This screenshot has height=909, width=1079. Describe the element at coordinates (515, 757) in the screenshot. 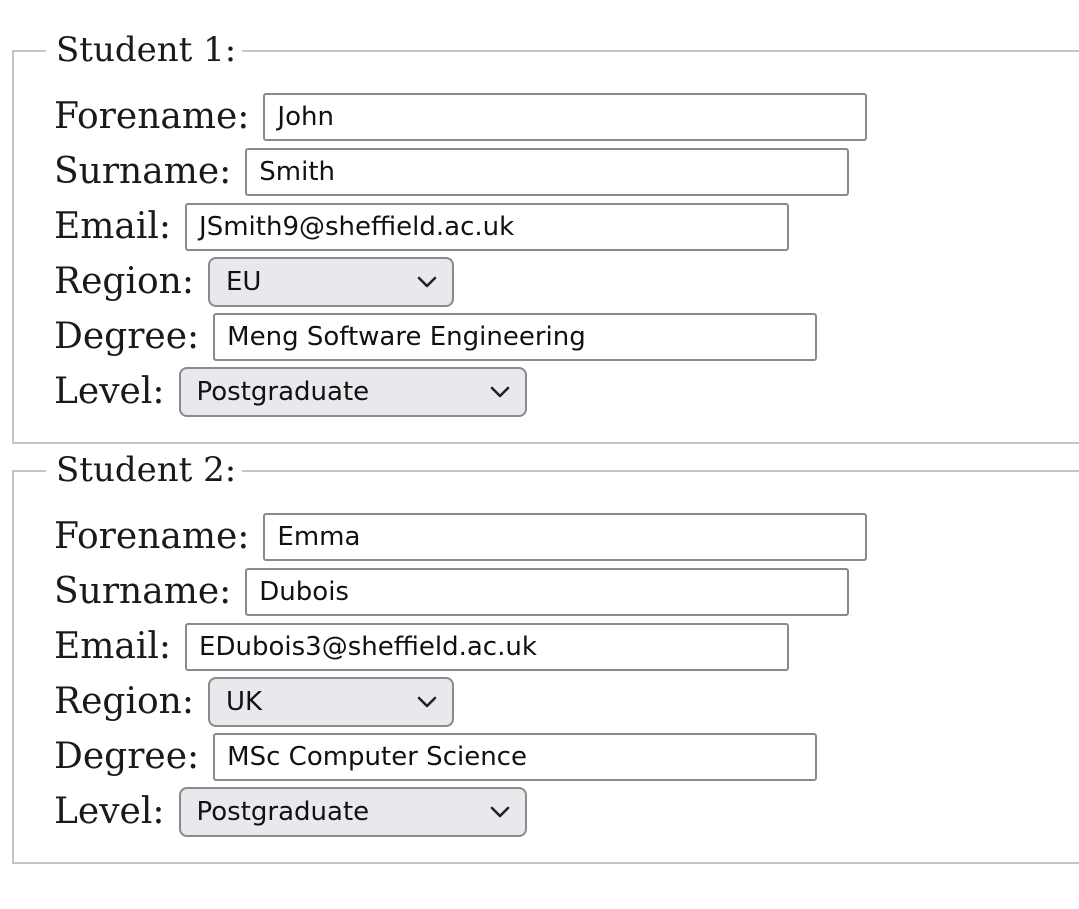

I see `student-2-degree-input: MSc Computer Science` at that location.